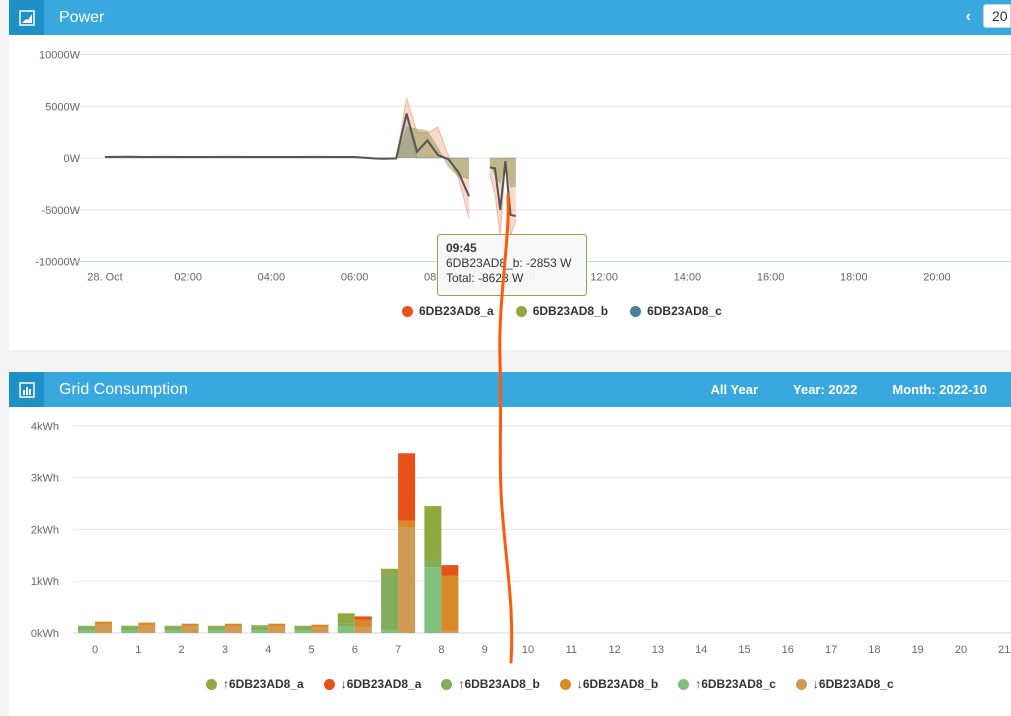 The image size is (1011, 716). I want to click on legend-item: ↑6DB23AD8_a, so click(255, 684).